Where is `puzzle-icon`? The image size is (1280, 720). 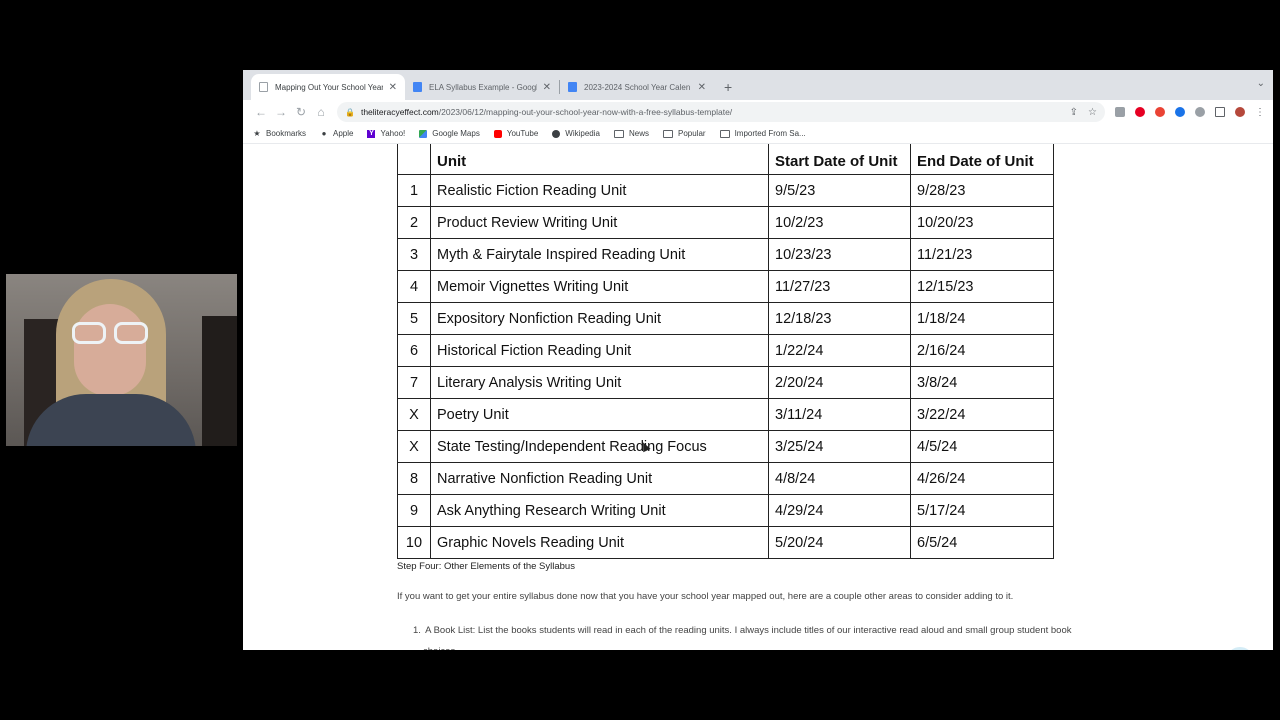
puzzle-icon is located at coordinates (1200, 112).